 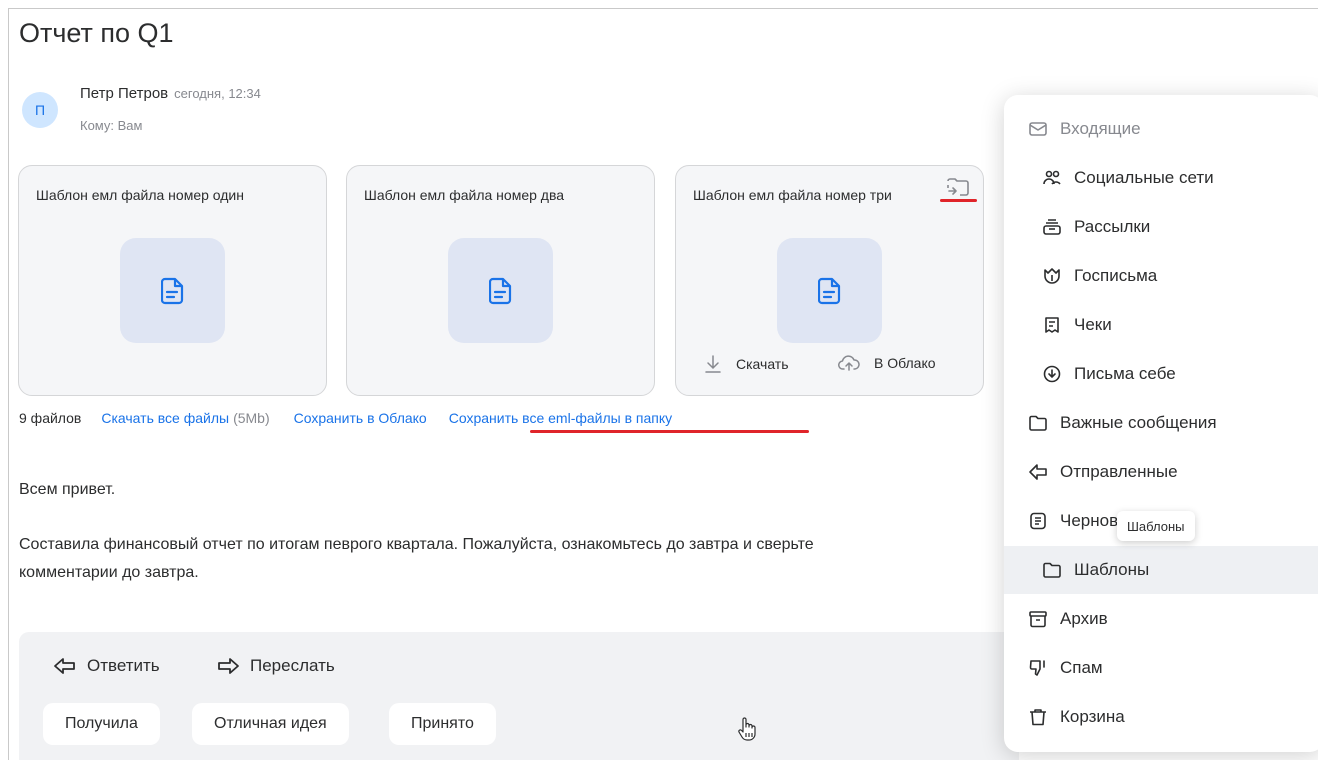 I want to click on menu-item-label: Социальные сети, so click(x=1144, y=177).